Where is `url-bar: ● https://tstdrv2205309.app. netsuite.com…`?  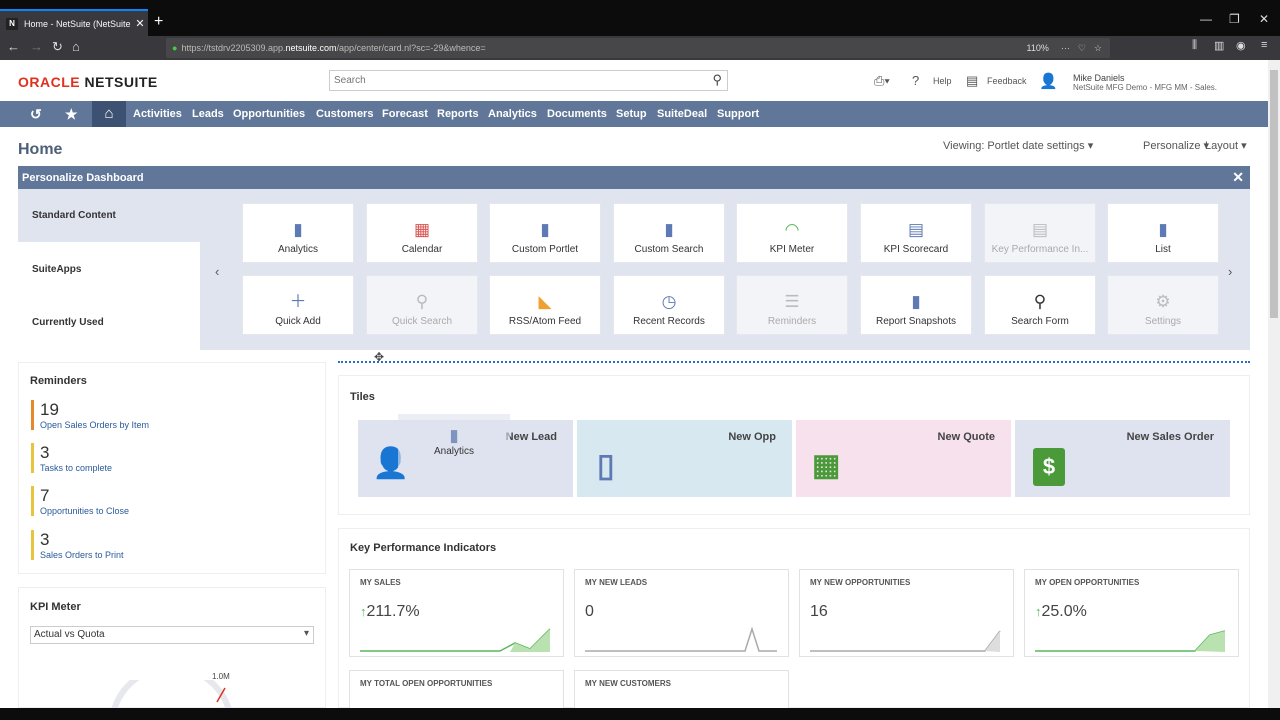
url-bar: ● https://tstdrv2205309.app. netsuite.com… is located at coordinates (638, 48).